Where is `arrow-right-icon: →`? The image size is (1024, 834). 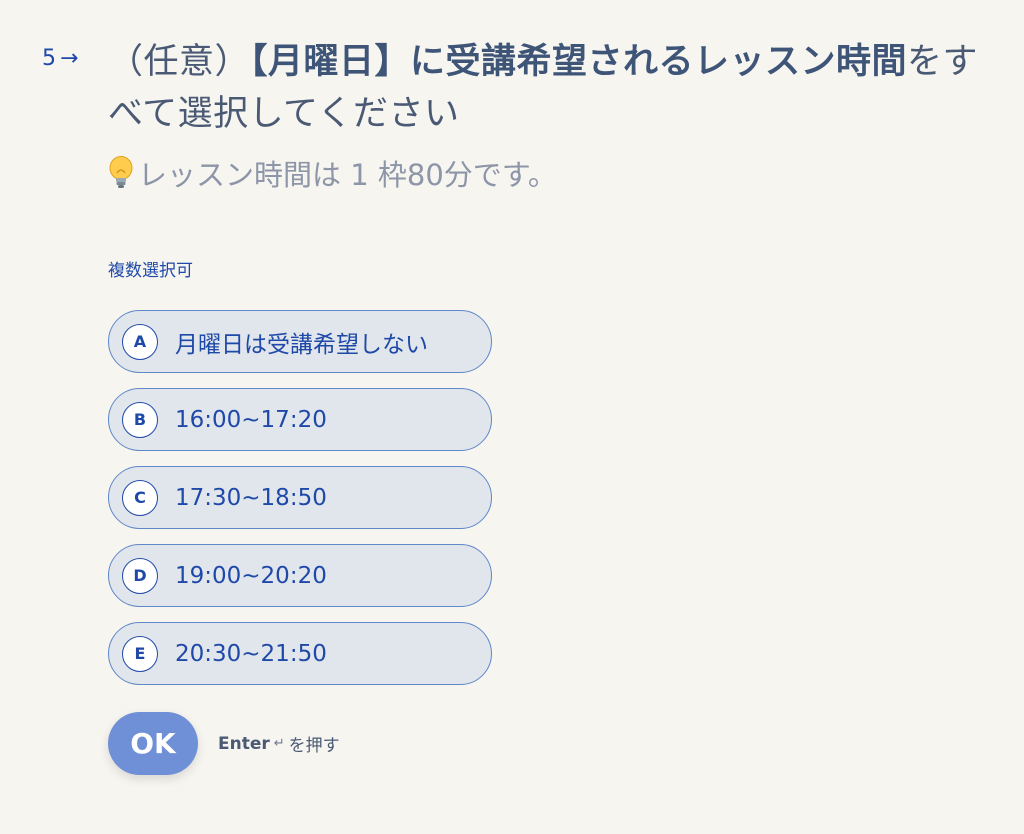
arrow-right-icon: → is located at coordinates (69, 58).